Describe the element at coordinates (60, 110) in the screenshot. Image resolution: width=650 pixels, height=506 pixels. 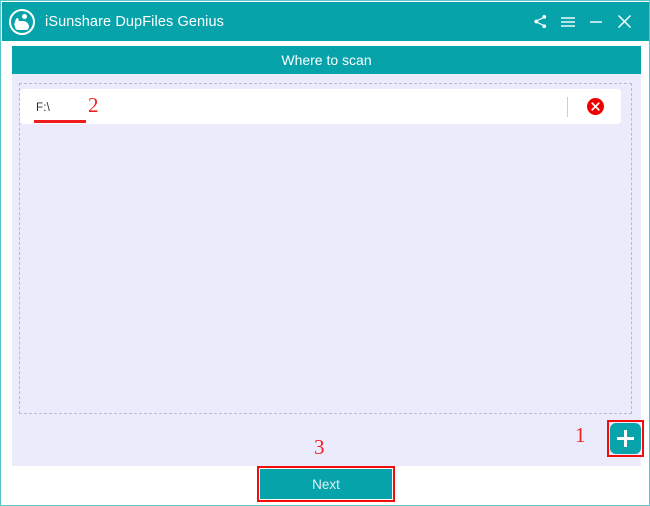
I see `path-value-wrap: F:\` at that location.